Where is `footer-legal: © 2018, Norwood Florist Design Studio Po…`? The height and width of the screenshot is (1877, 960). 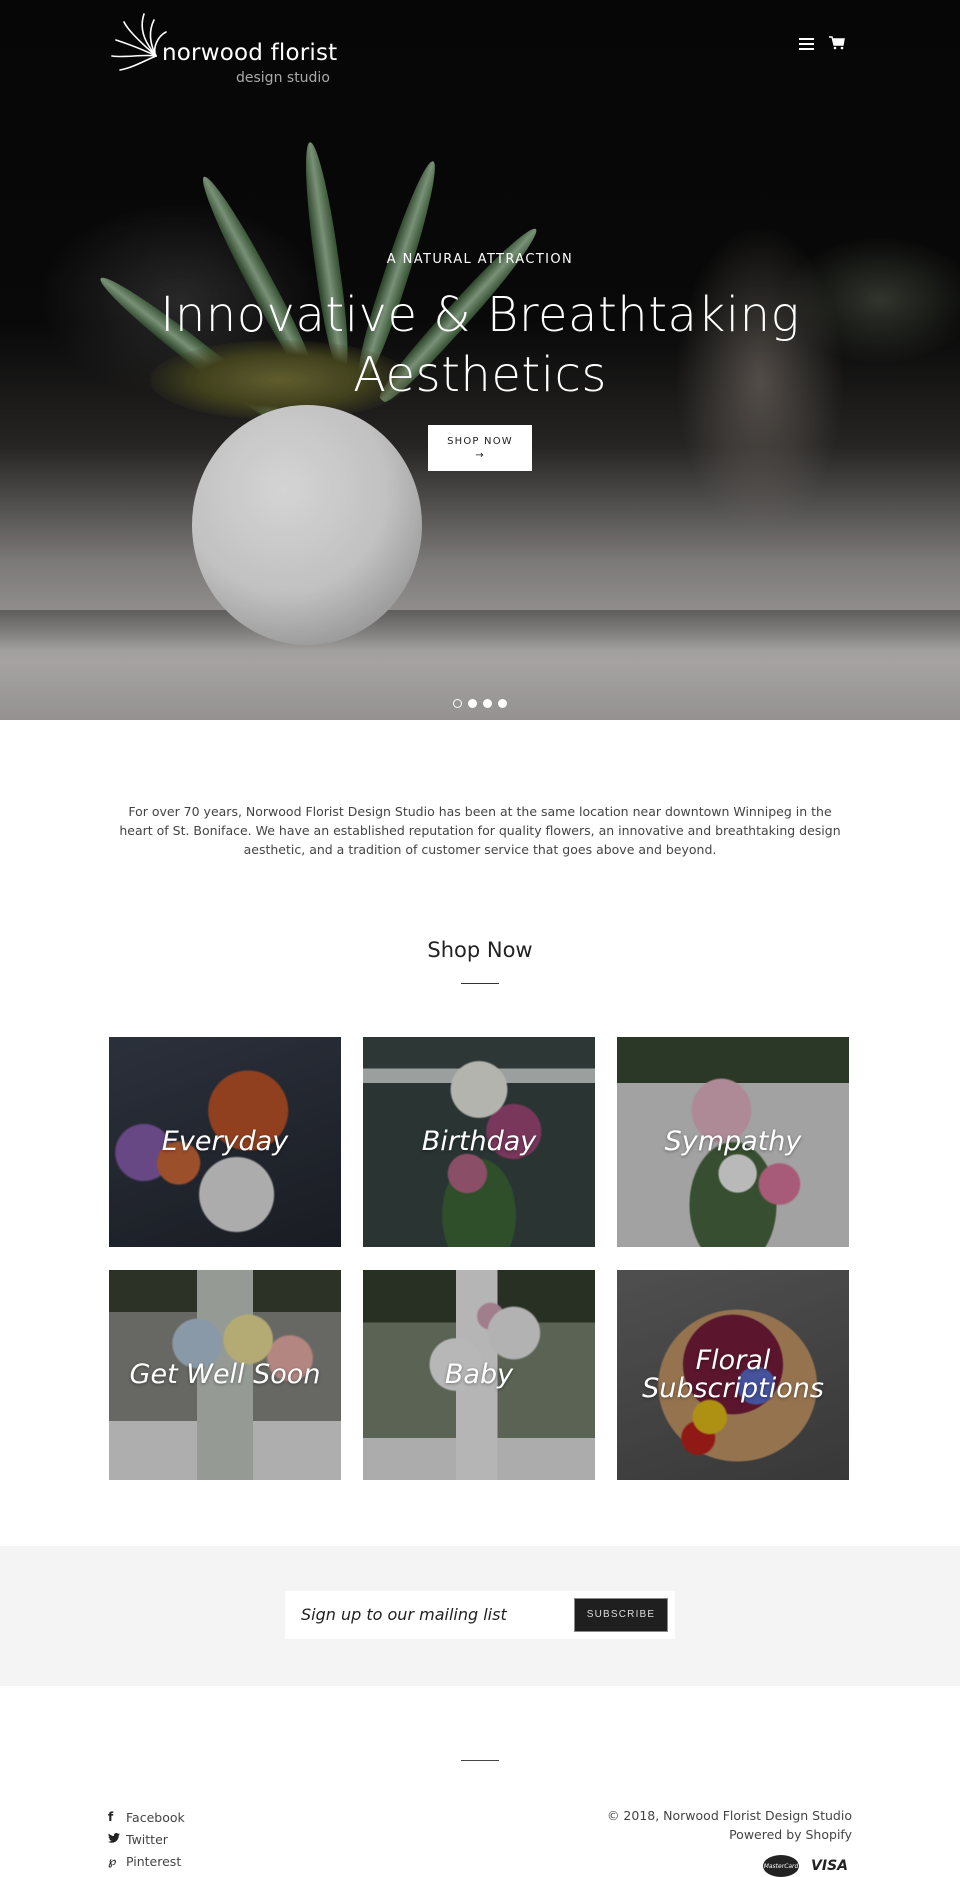
footer-legal: © 2018, Norwood Florist Design Studio Po… is located at coordinates (729, 1825).